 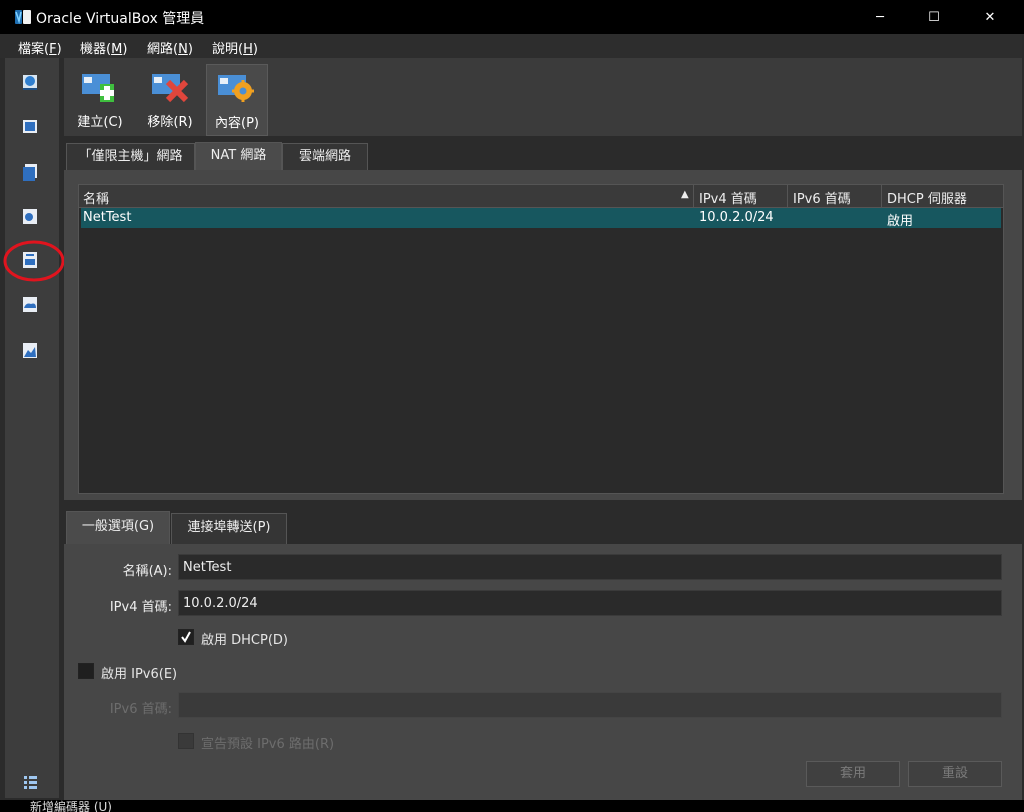 I want to click on activities-tool-icon, so click(x=30, y=350).